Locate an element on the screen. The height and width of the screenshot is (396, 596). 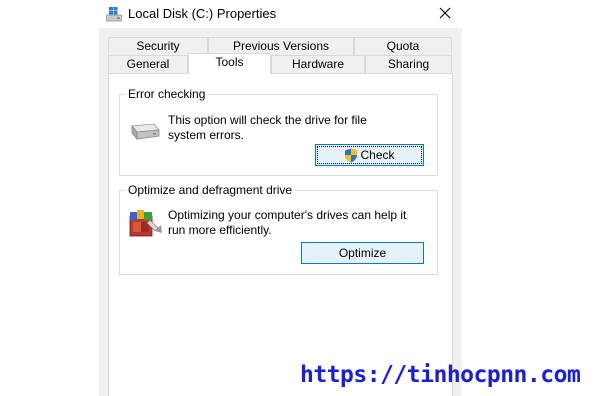
optimize-group-label: Optimize and defragment drive is located at coordinates (210, 190).